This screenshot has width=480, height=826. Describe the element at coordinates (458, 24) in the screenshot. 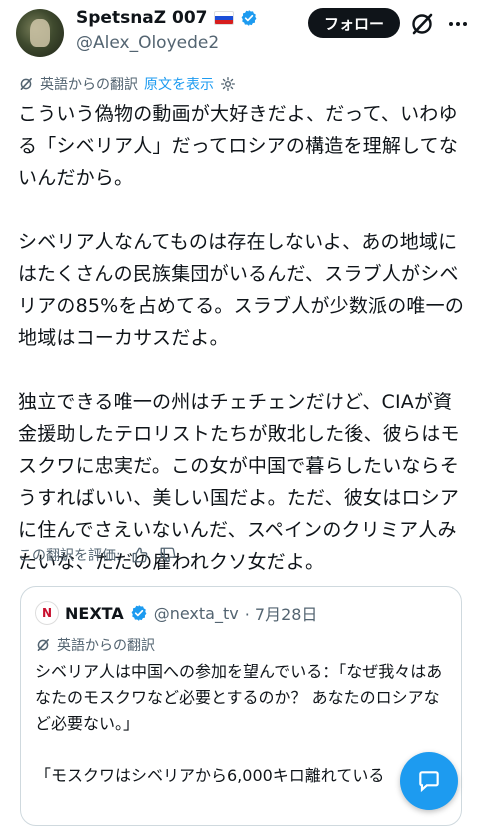

I see `more-icon` at that location.